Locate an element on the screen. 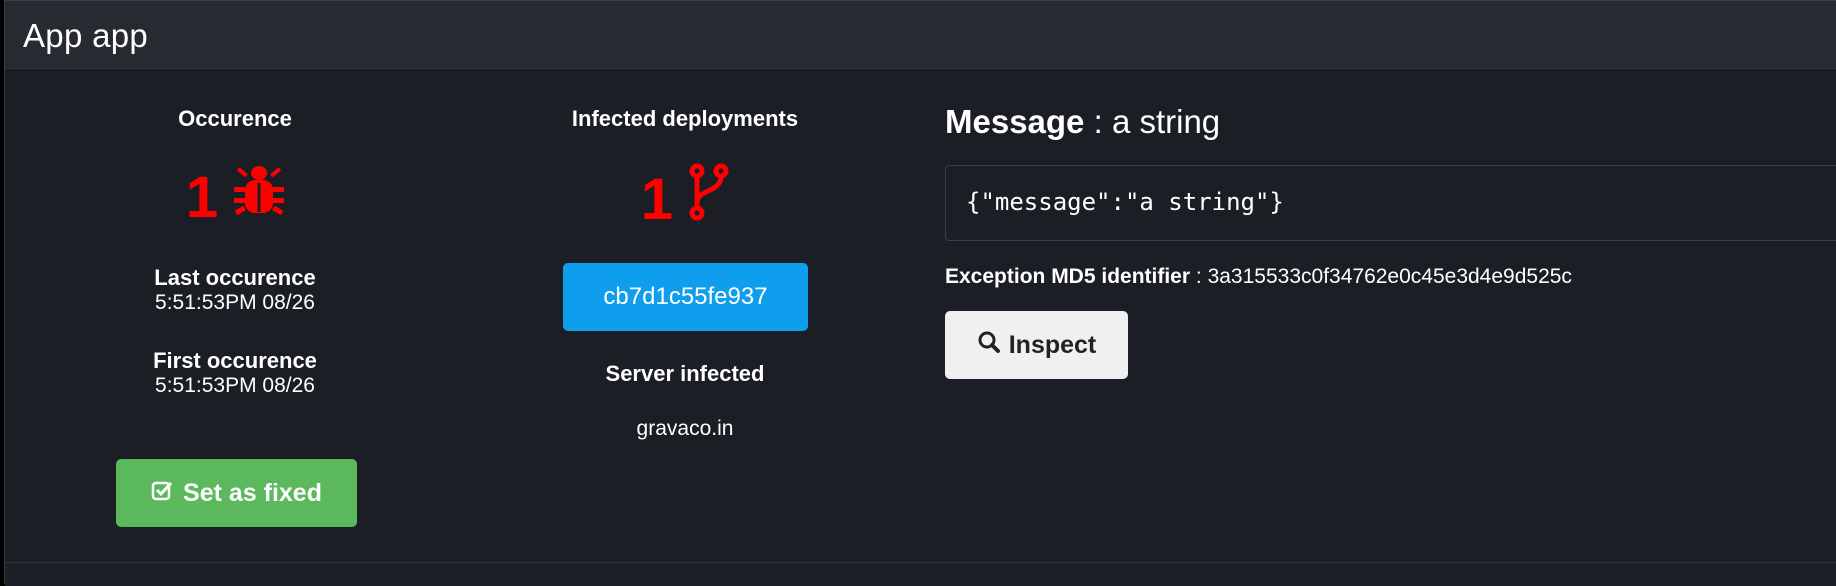  occurrence-count-block: 1 is located at coordinates (235, 197).